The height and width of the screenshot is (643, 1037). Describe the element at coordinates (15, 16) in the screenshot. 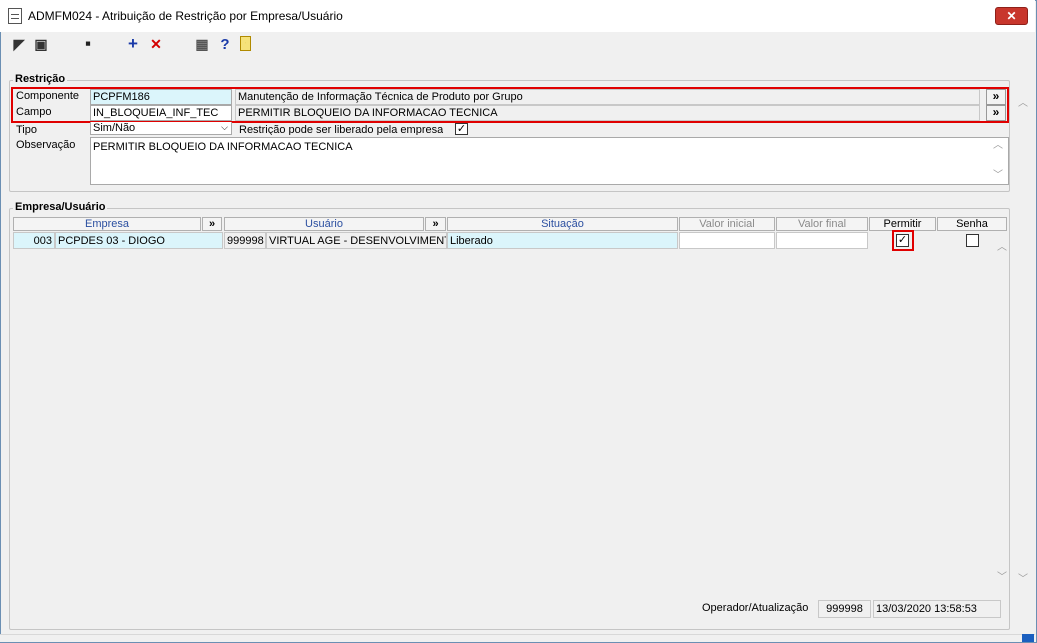

I see `document-icon` at that location.